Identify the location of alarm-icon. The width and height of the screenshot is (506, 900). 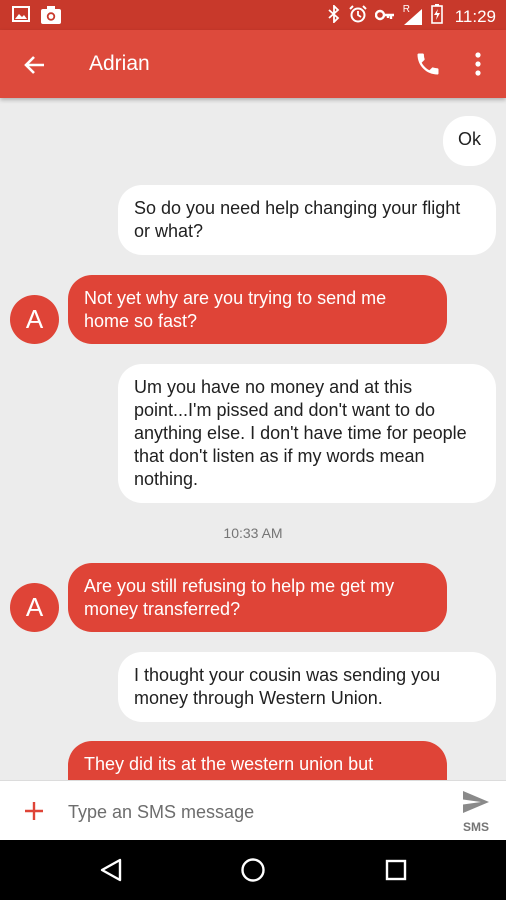
(358, 16).